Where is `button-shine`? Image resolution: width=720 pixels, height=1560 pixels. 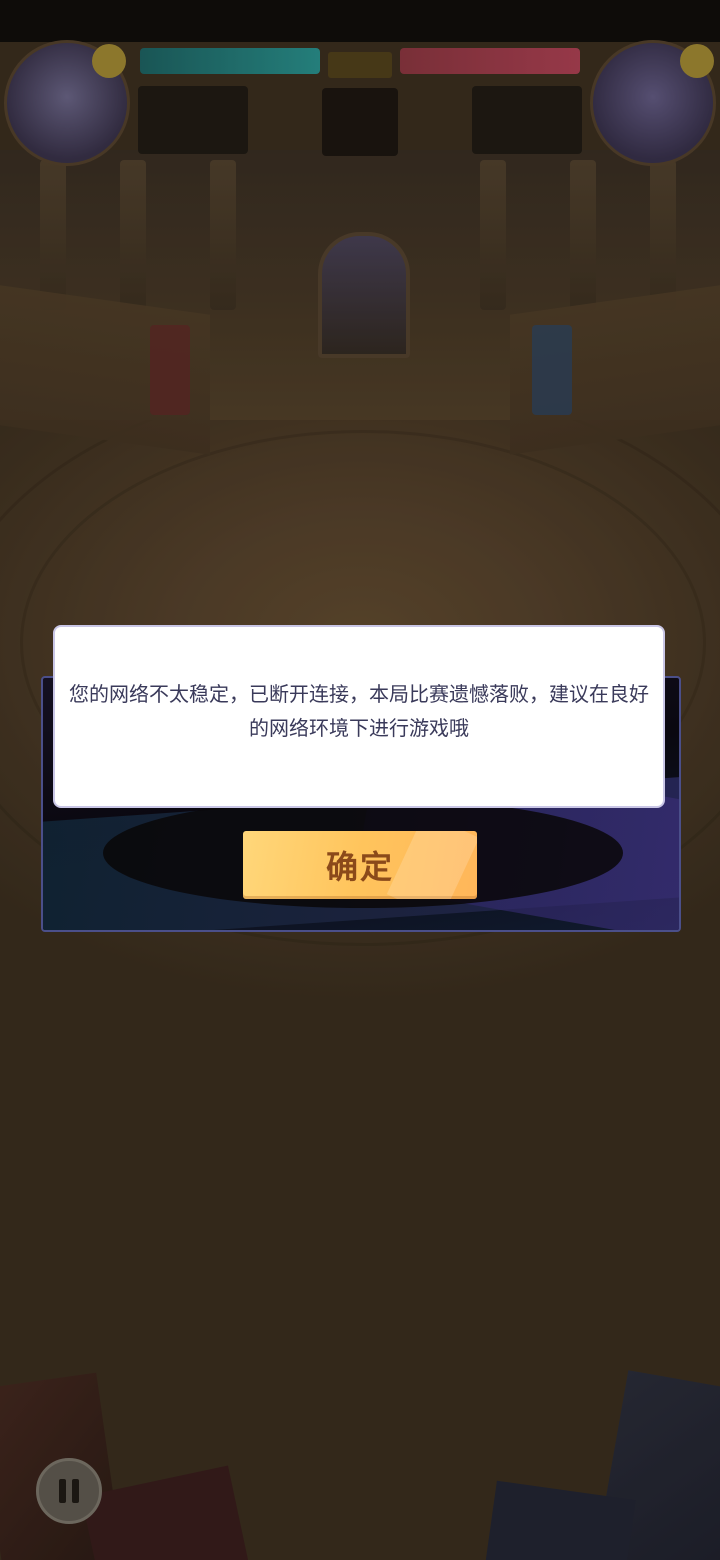
button-shine is located at coordinates (431, 865).